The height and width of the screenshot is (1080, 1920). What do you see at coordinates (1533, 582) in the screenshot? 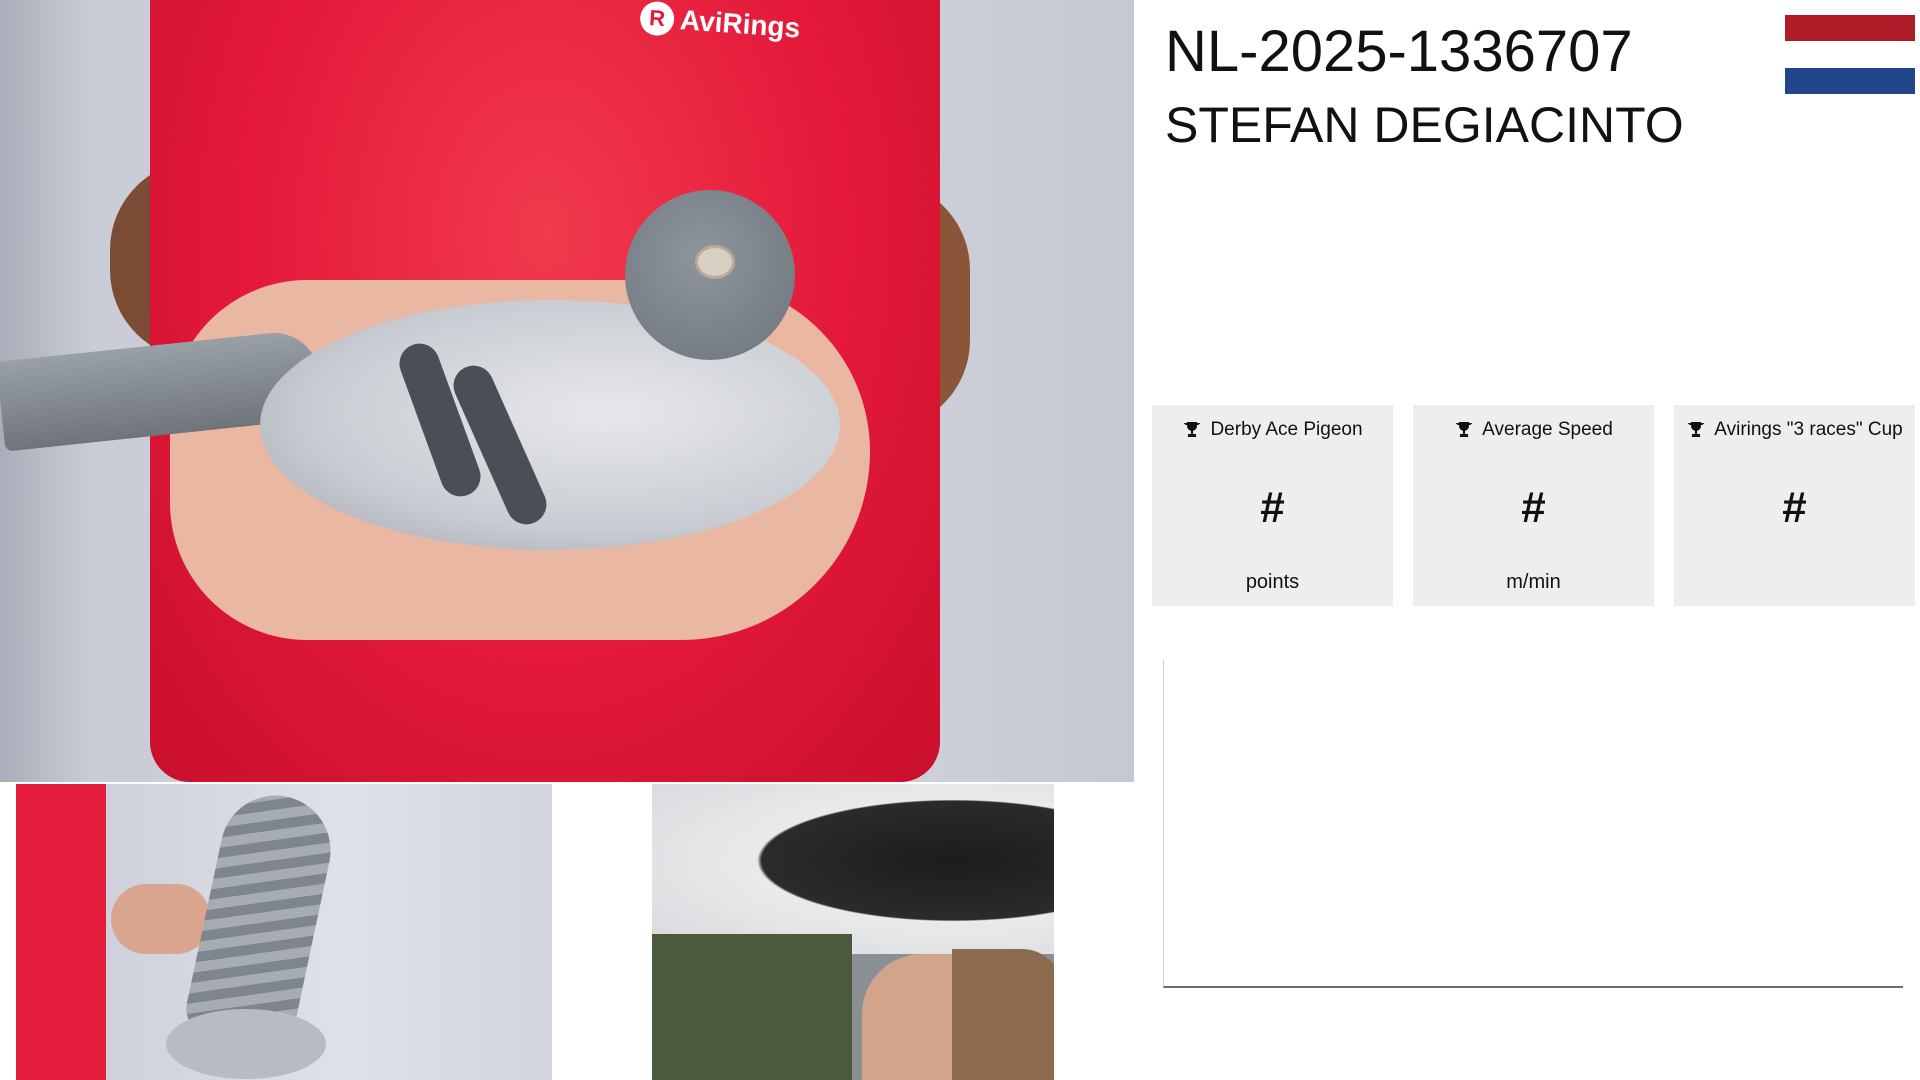
I see `stat-unit: m/min` at bounding box center [1533, 582].